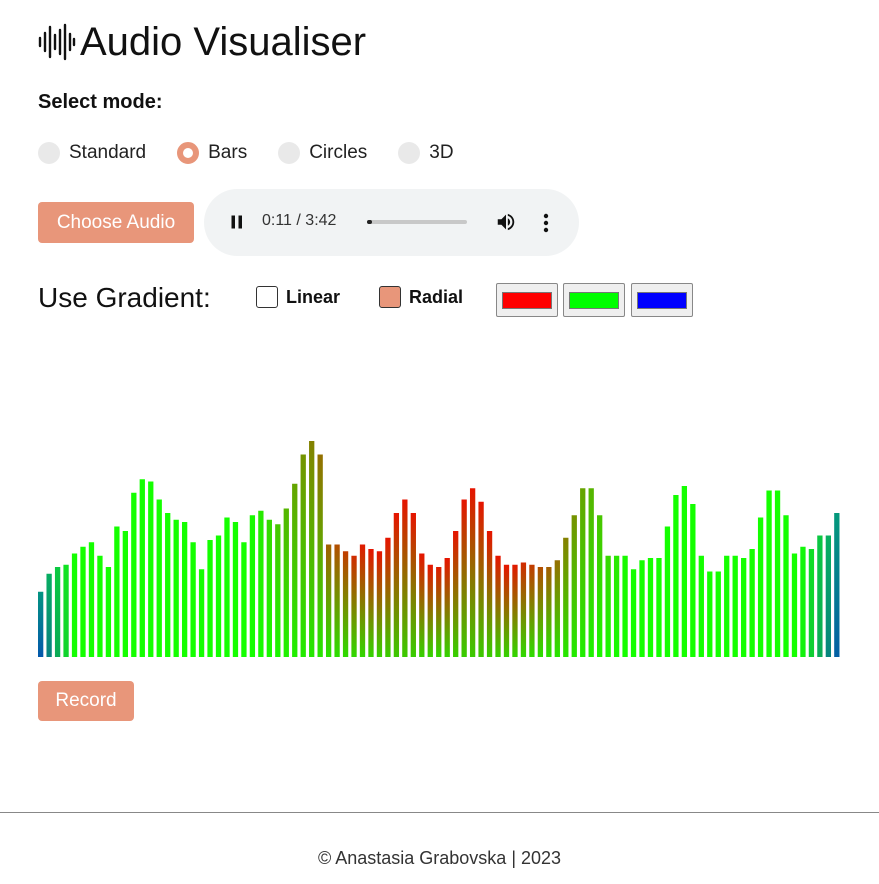 This screenshot has width=879, height=884. I want to click on mode-option-3d: 3D, so click(426, 153).